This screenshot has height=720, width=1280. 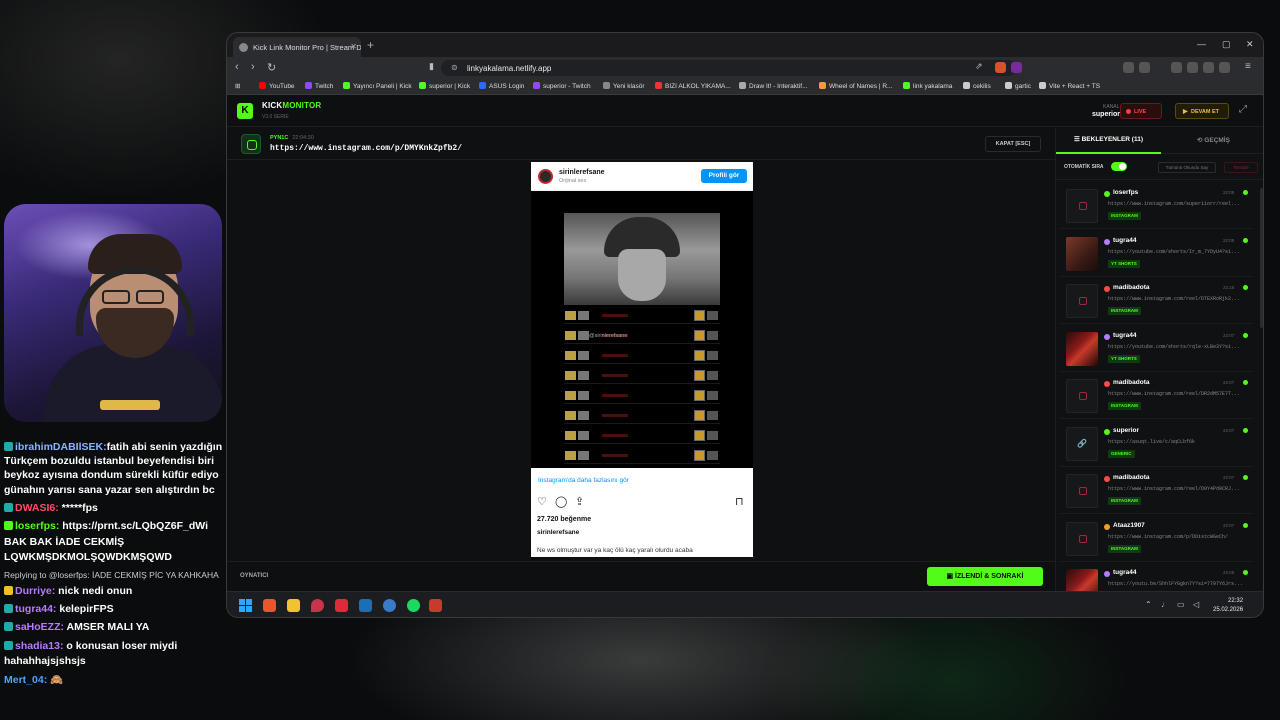 What do you see at coordinates (1226, 44) in the screenshot?
I see `maximize-icon: ▢` at bounding box center [1226, 44].